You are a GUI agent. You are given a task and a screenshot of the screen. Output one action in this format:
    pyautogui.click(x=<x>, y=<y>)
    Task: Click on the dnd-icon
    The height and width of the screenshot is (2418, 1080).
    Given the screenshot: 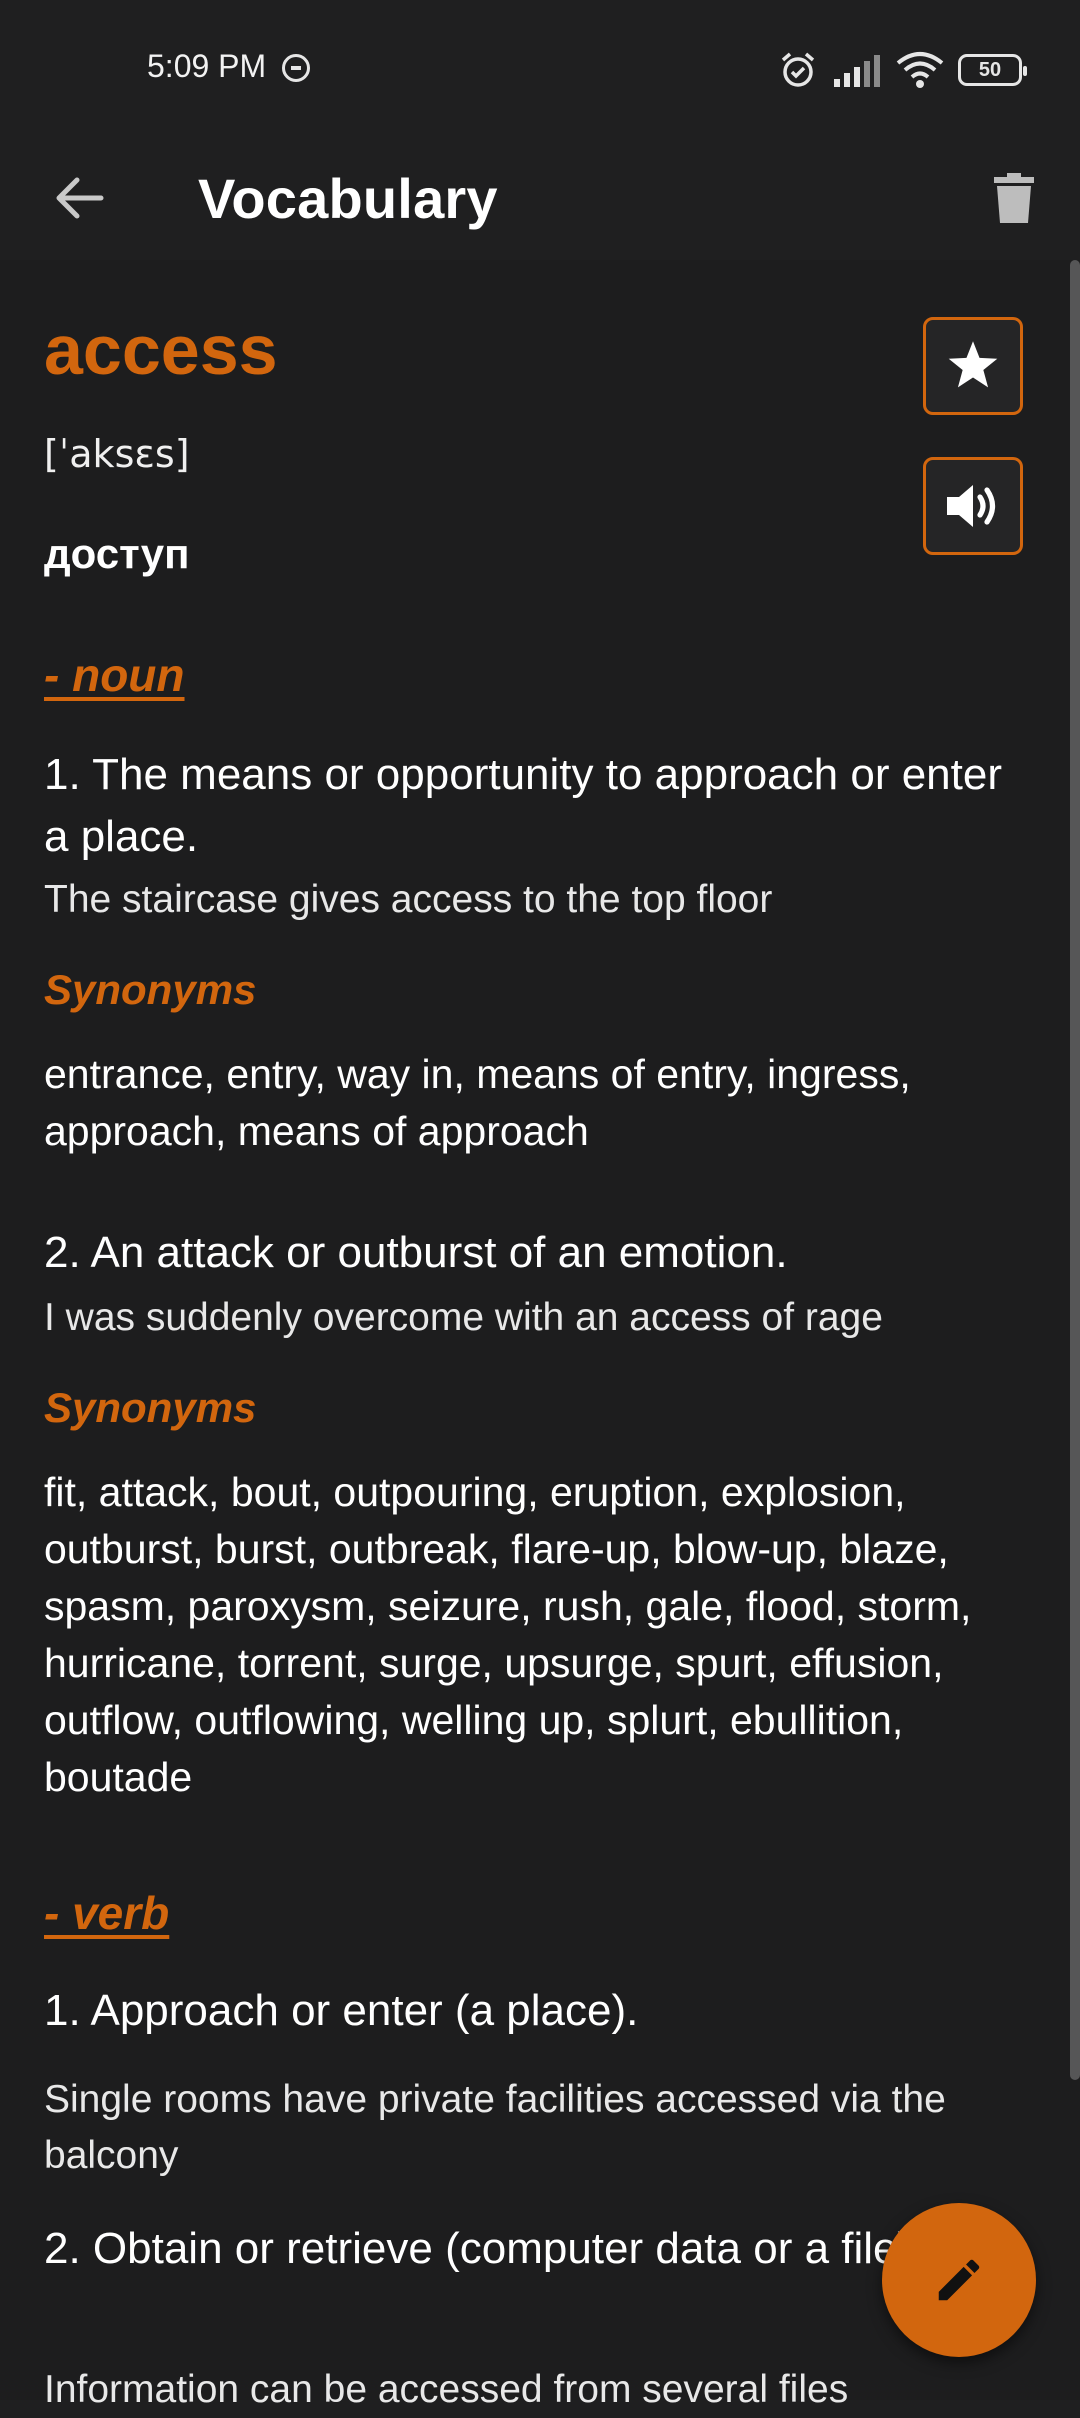 What is the action you would take?
    pyautogui.click(x=296, y=68)
    